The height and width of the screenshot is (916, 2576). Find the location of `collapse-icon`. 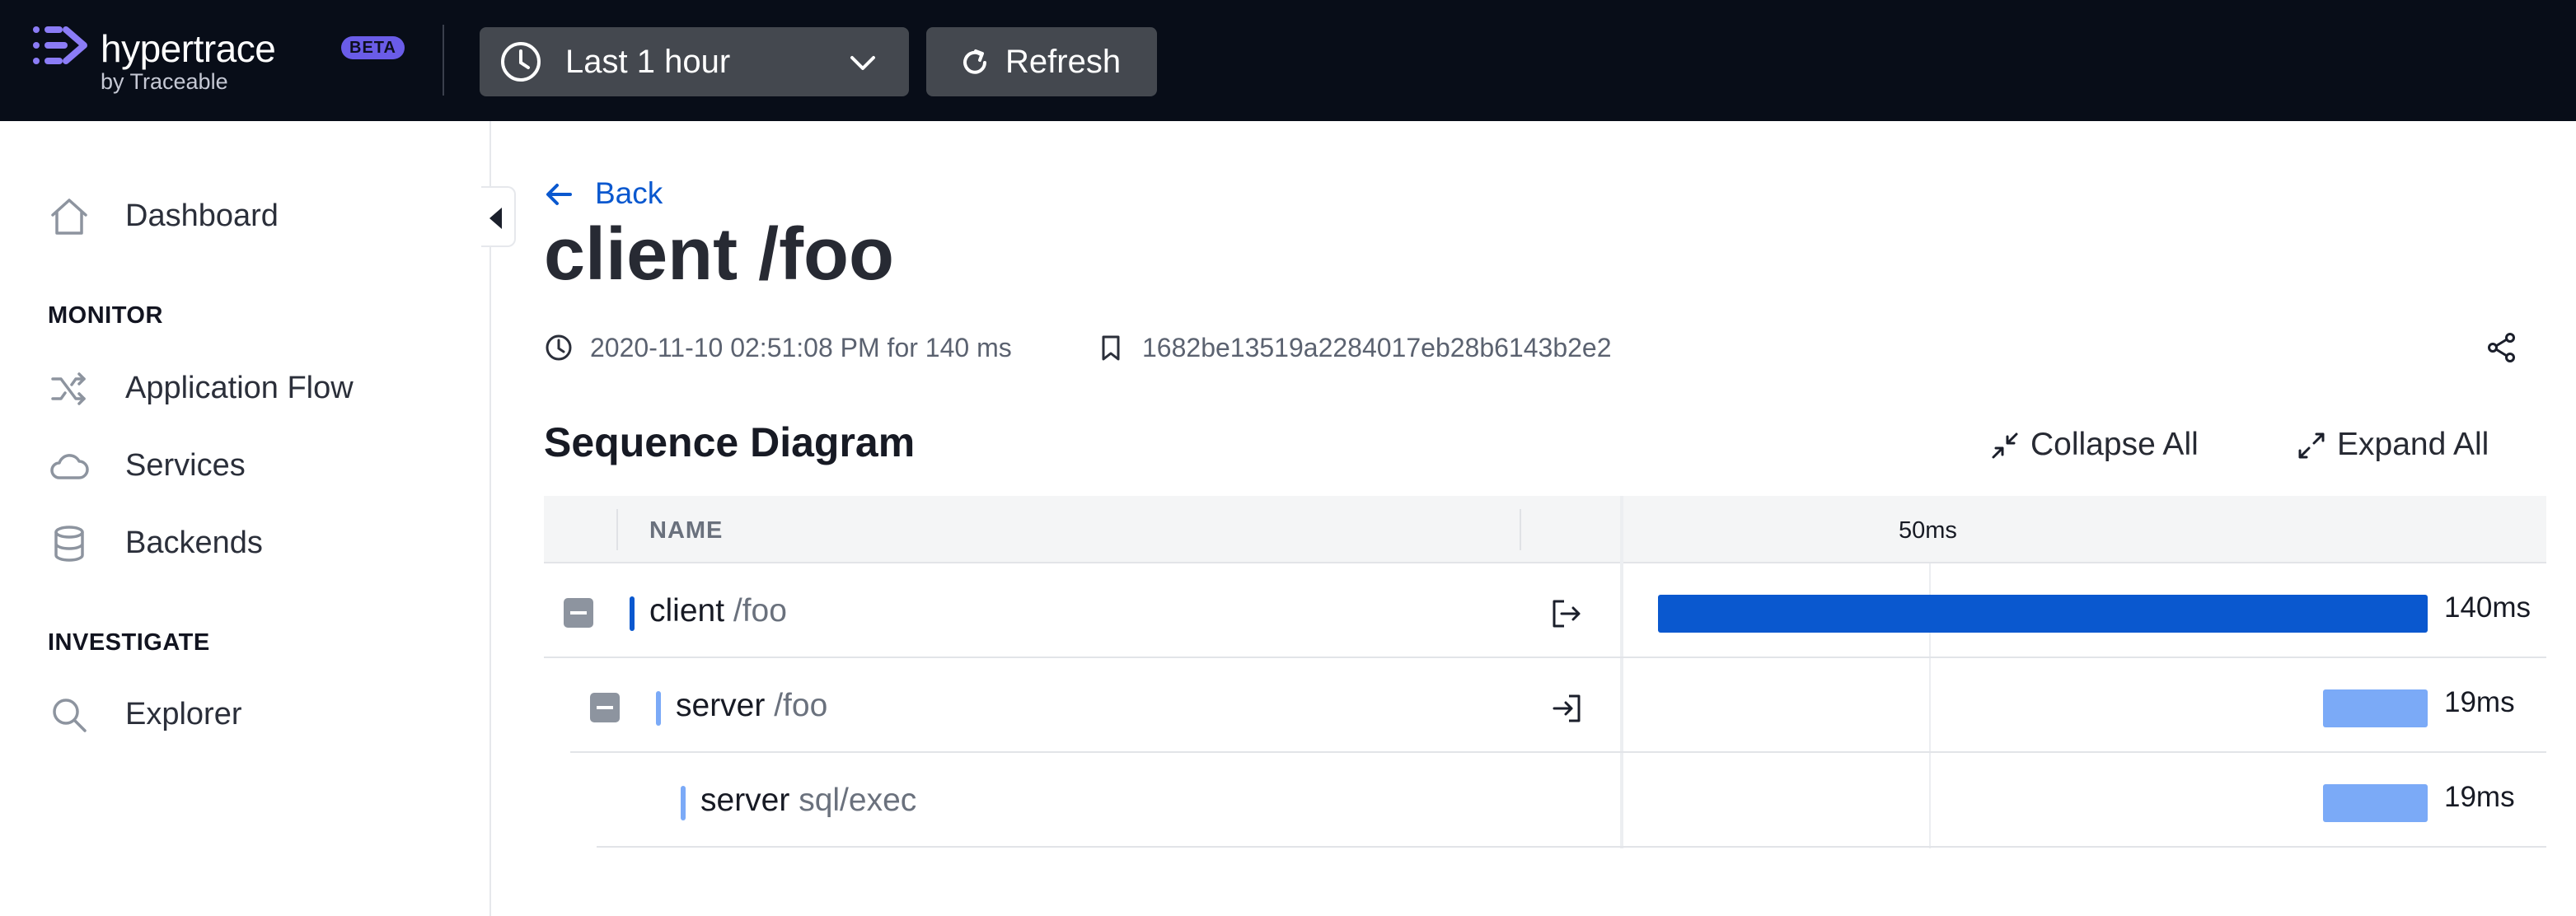

collapse-icon is located at coordinates (2005, 445).